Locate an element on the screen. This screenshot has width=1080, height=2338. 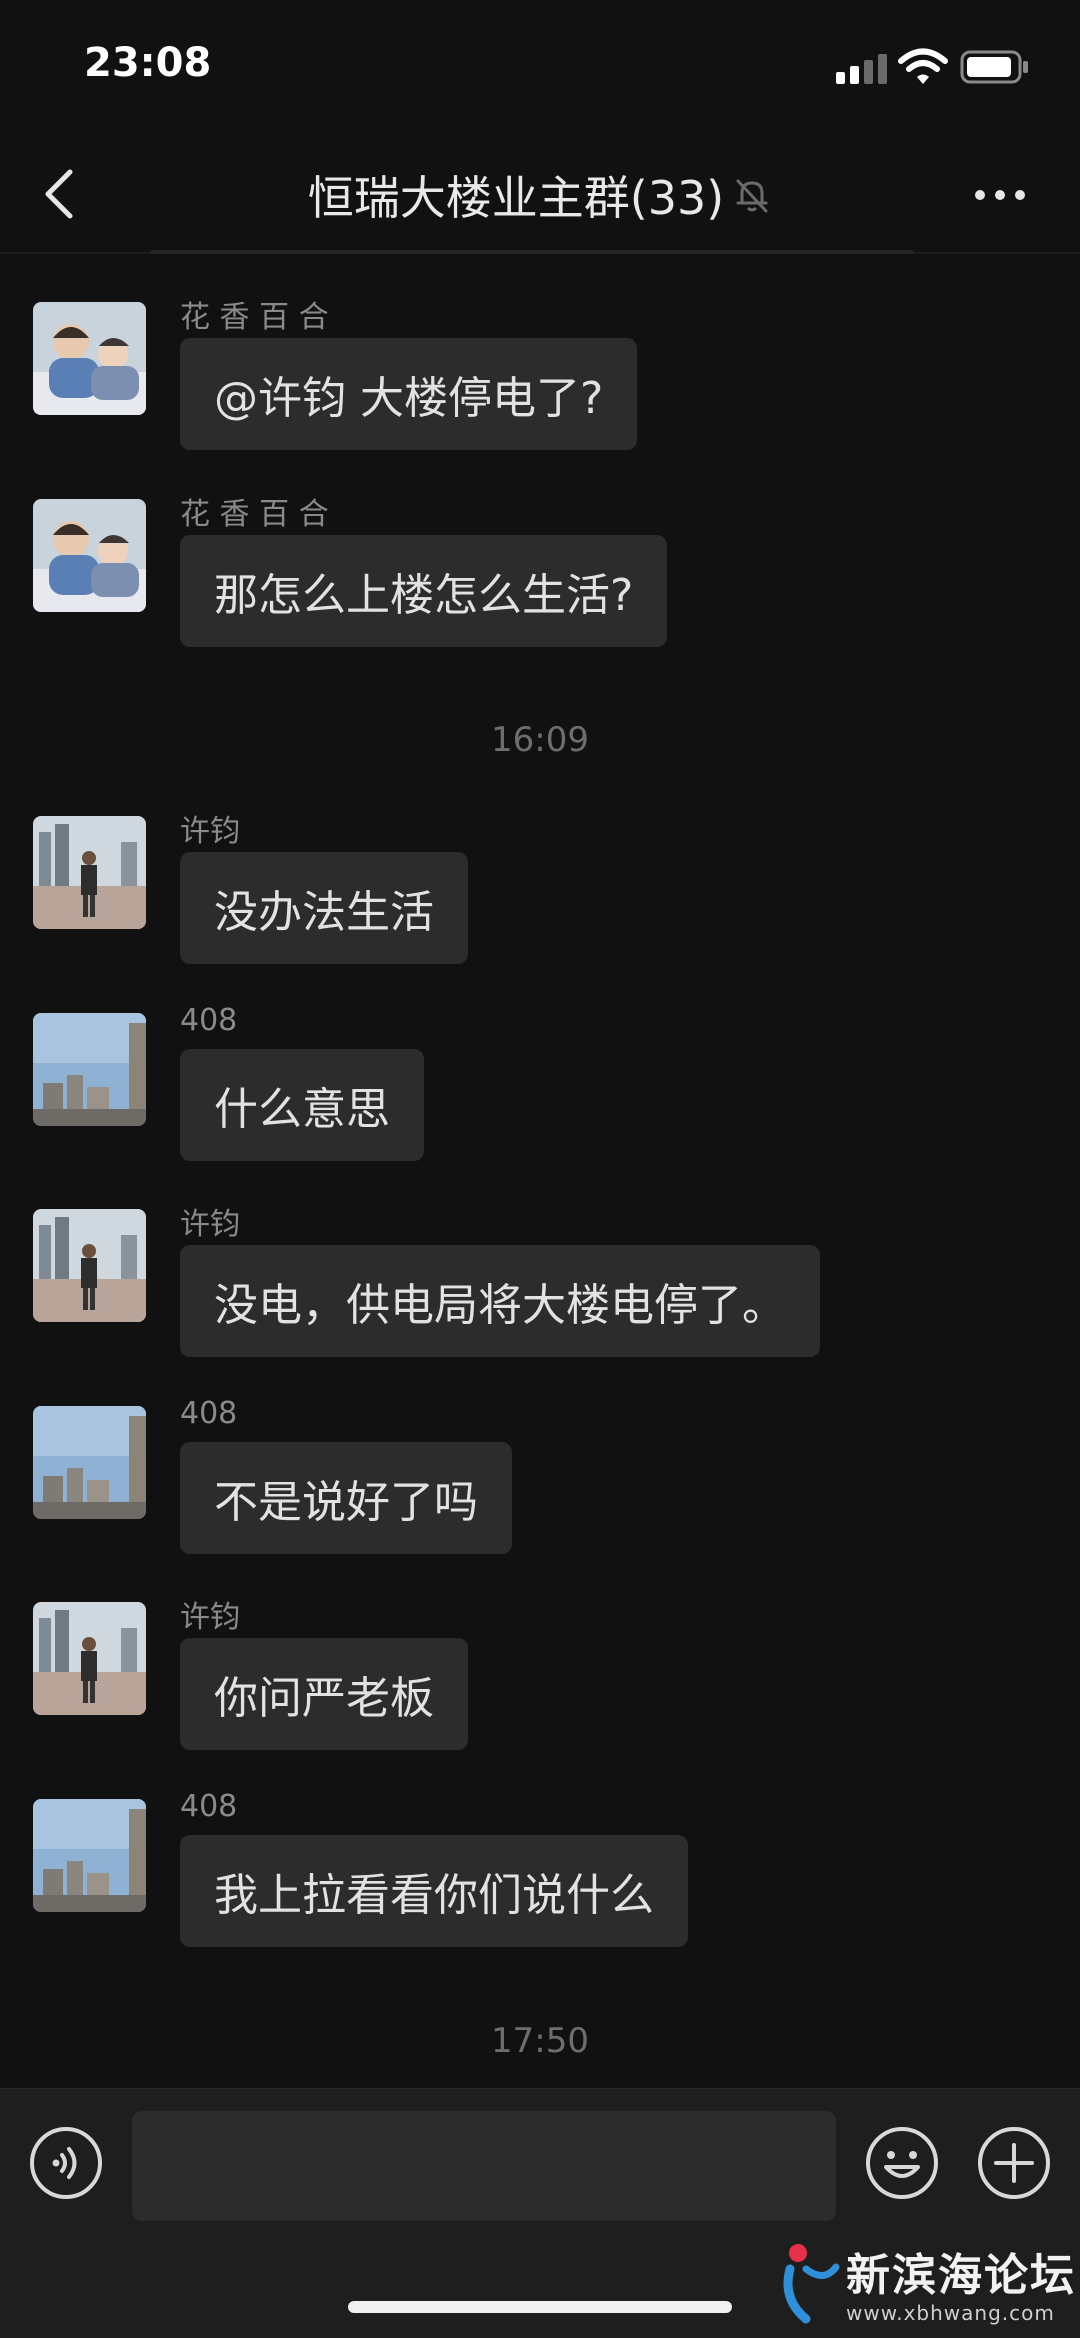
voice-icon is located at coordinates (66, 2163).